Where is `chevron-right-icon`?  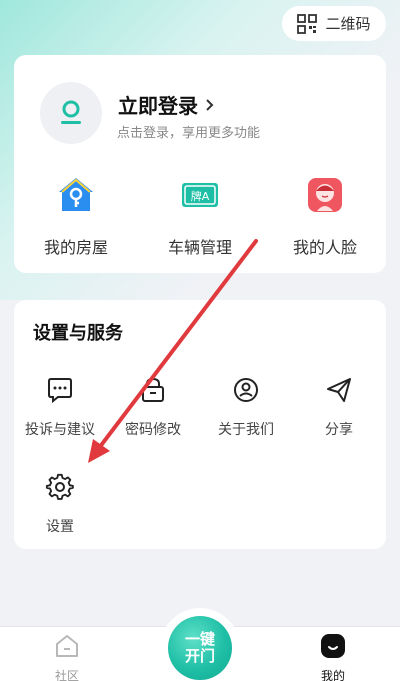 chevron-right-icon is located at coordinates (210, 104).